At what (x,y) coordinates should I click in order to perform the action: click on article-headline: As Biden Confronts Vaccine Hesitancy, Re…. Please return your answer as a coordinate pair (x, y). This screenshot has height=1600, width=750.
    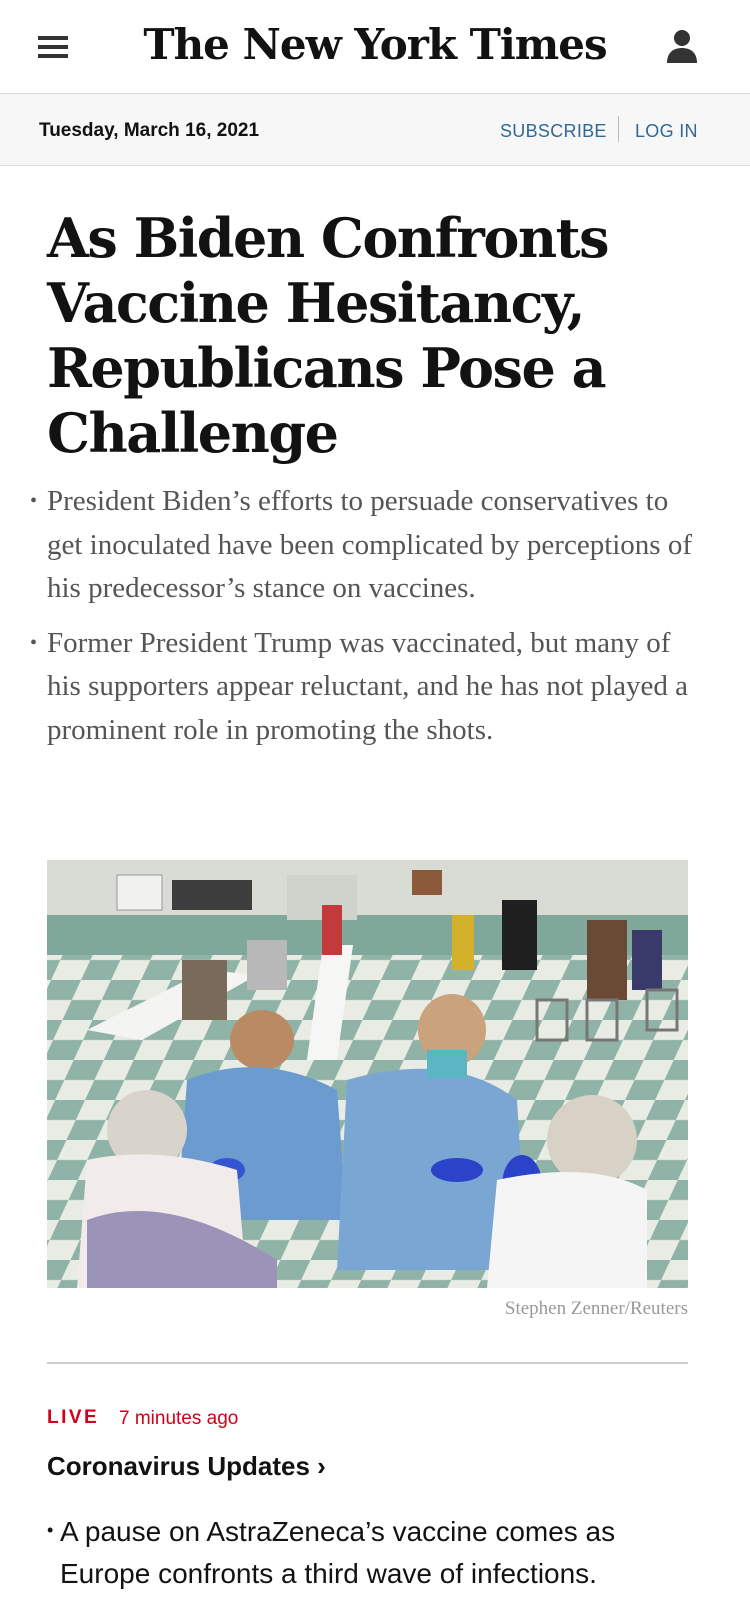
    Looking at the image, I should click on (367, 336).